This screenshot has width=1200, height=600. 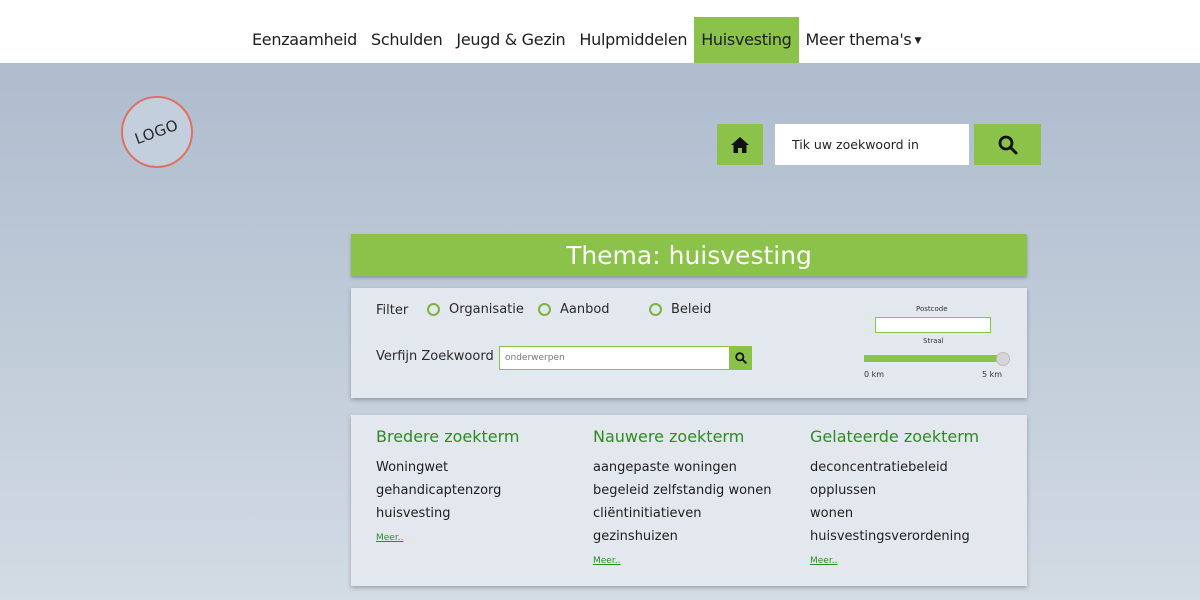 What do you see at coordinates (448, 490) in the screenshot?
I see `term-link: gehandicaptenzorg` at bounding box center [448, 490].